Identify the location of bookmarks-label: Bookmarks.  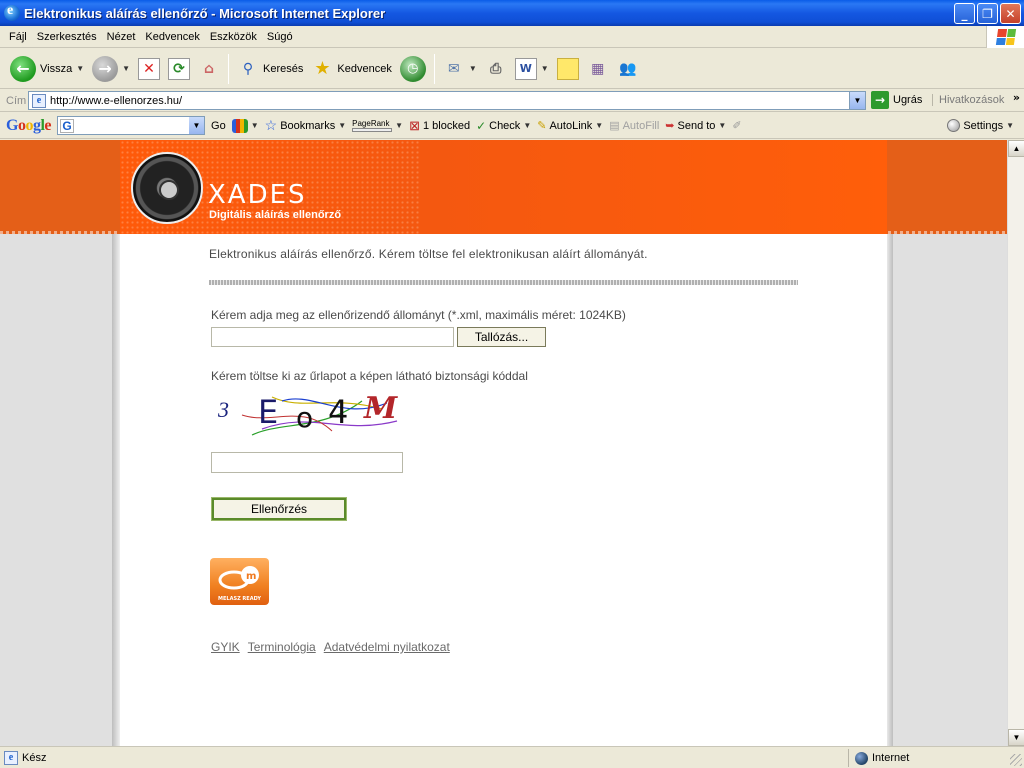
(308, 125).